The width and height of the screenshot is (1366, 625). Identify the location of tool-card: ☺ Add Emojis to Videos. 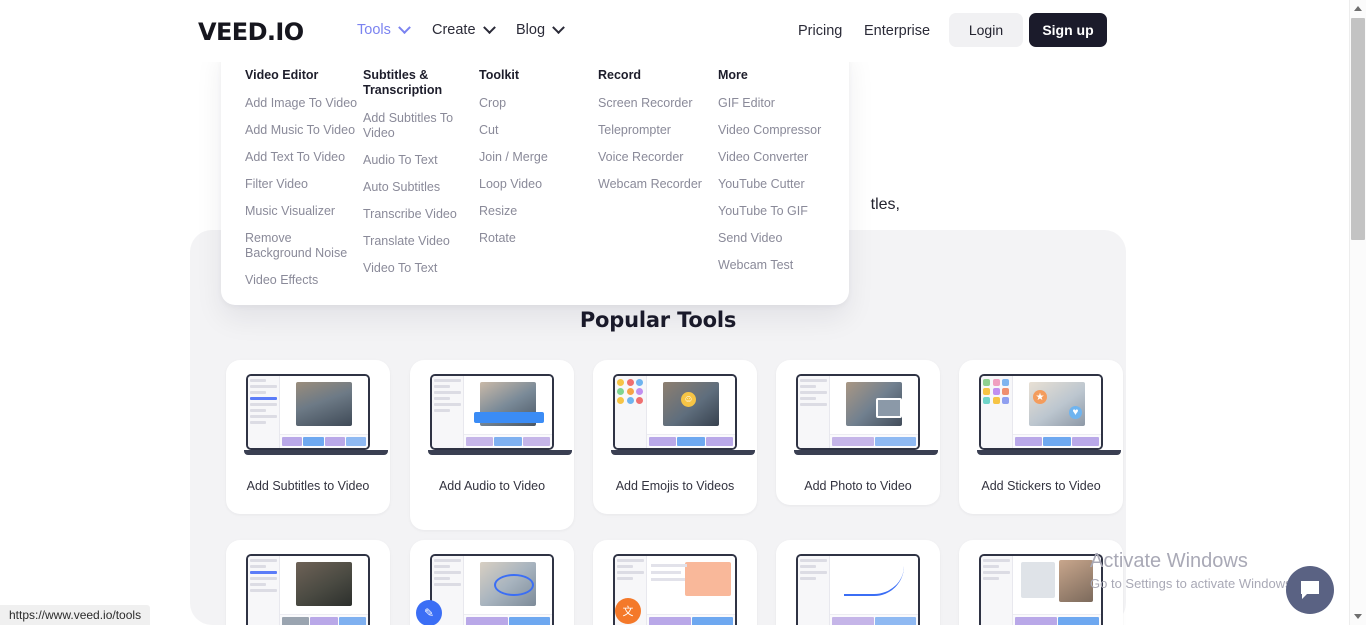
(675, 437).